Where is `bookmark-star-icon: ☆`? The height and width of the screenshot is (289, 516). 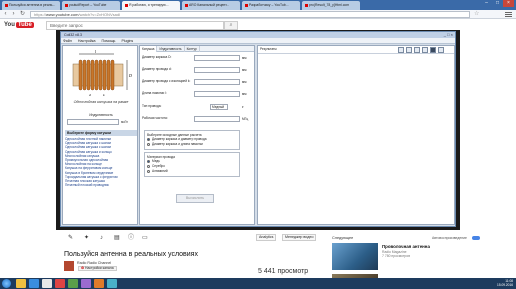 bookmark-star-icon: ☆ is located at coordinates (476, 14).